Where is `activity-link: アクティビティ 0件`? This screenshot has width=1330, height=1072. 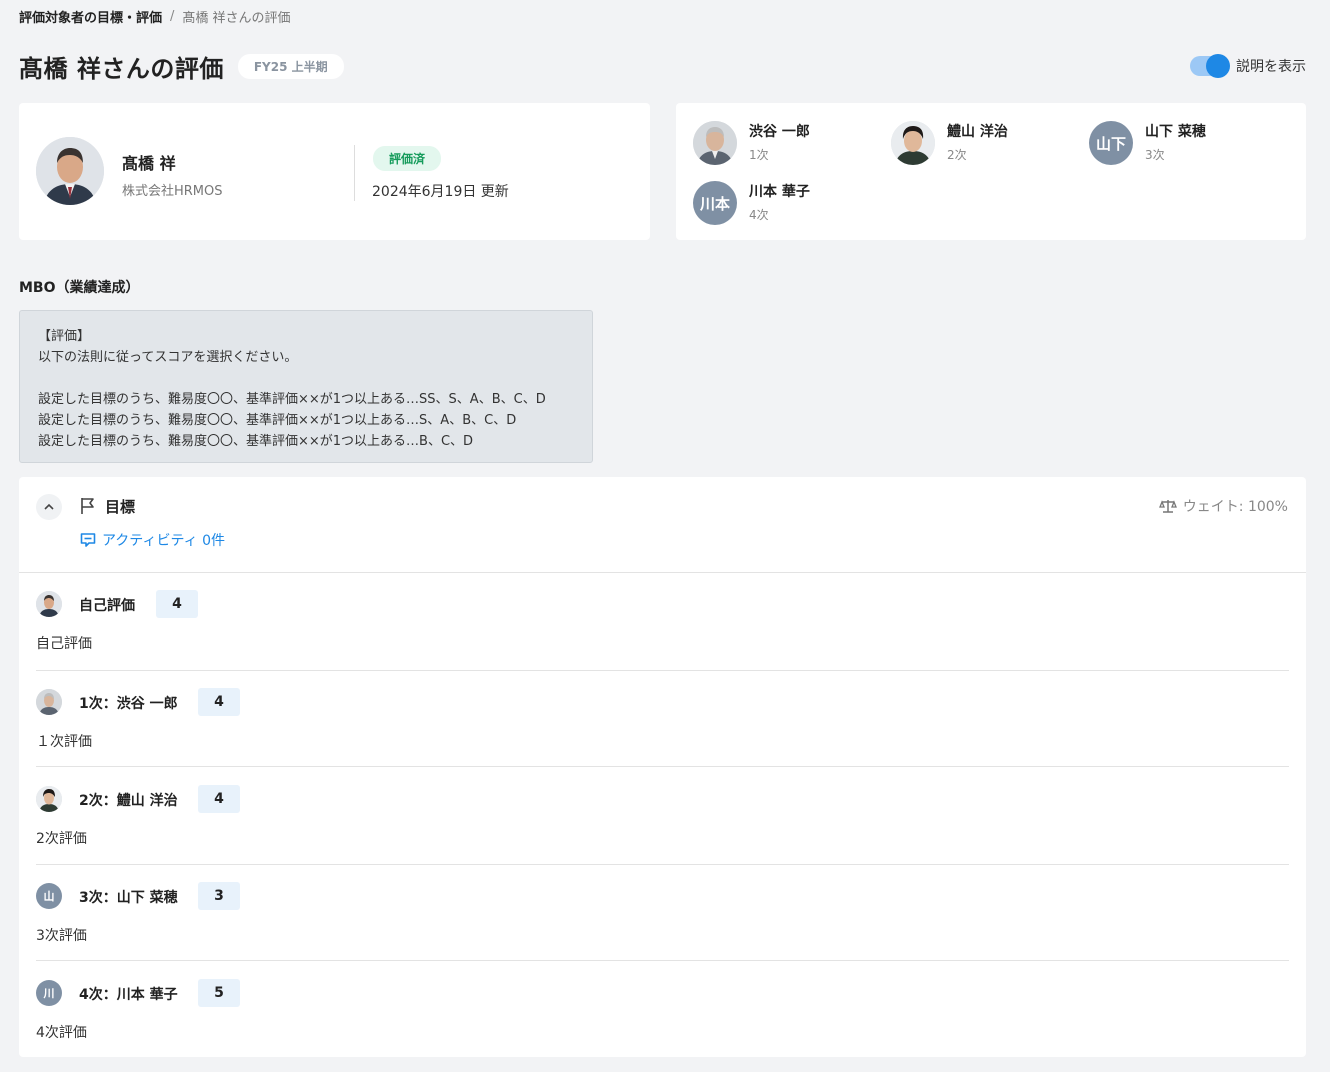
activity-link: アクティビティ 0件 is located at coordinates (152, 540).